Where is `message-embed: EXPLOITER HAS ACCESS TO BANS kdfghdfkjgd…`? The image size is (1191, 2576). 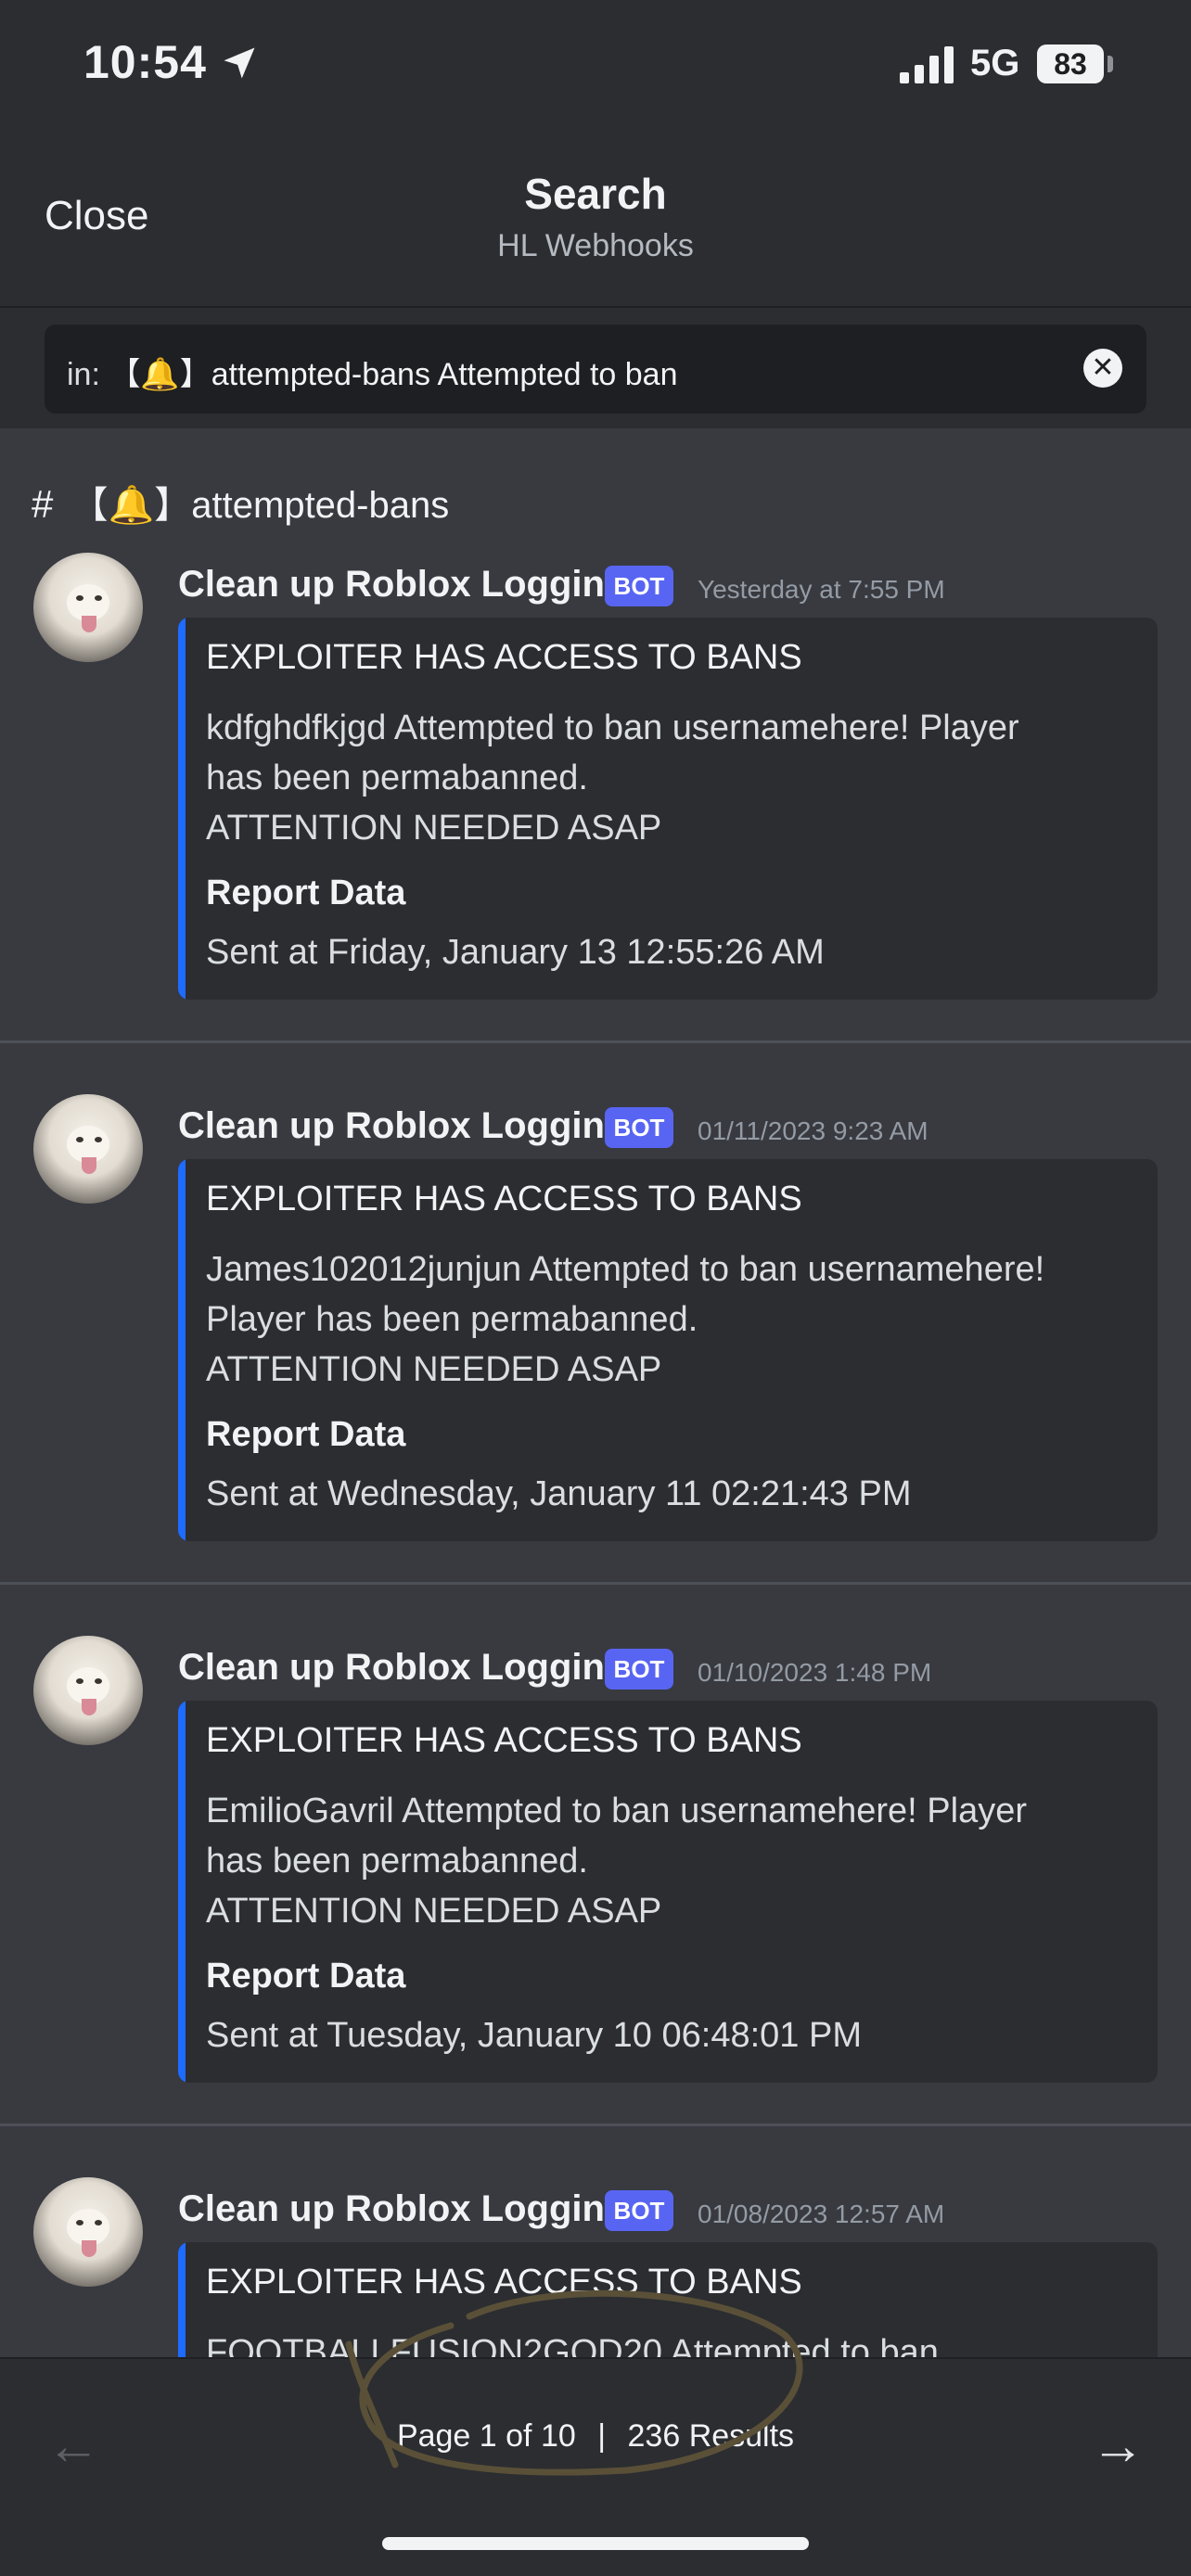
message-embed: EXPLOITER HAS ACCESS TO BANS kdfghdfkjgd… is located at coordinates (668, 809).